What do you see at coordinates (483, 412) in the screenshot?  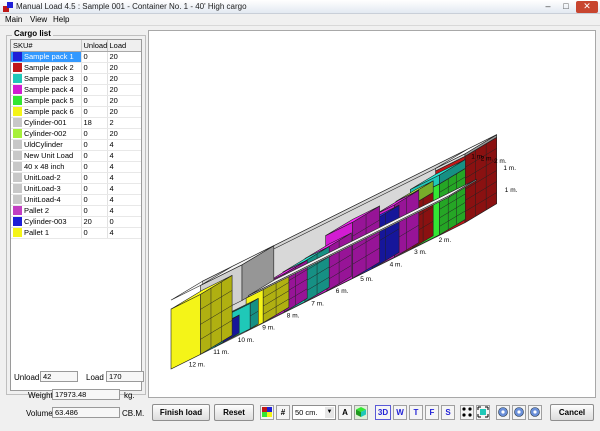 I see `fit-view-icon` at bounding box center [483, 412].